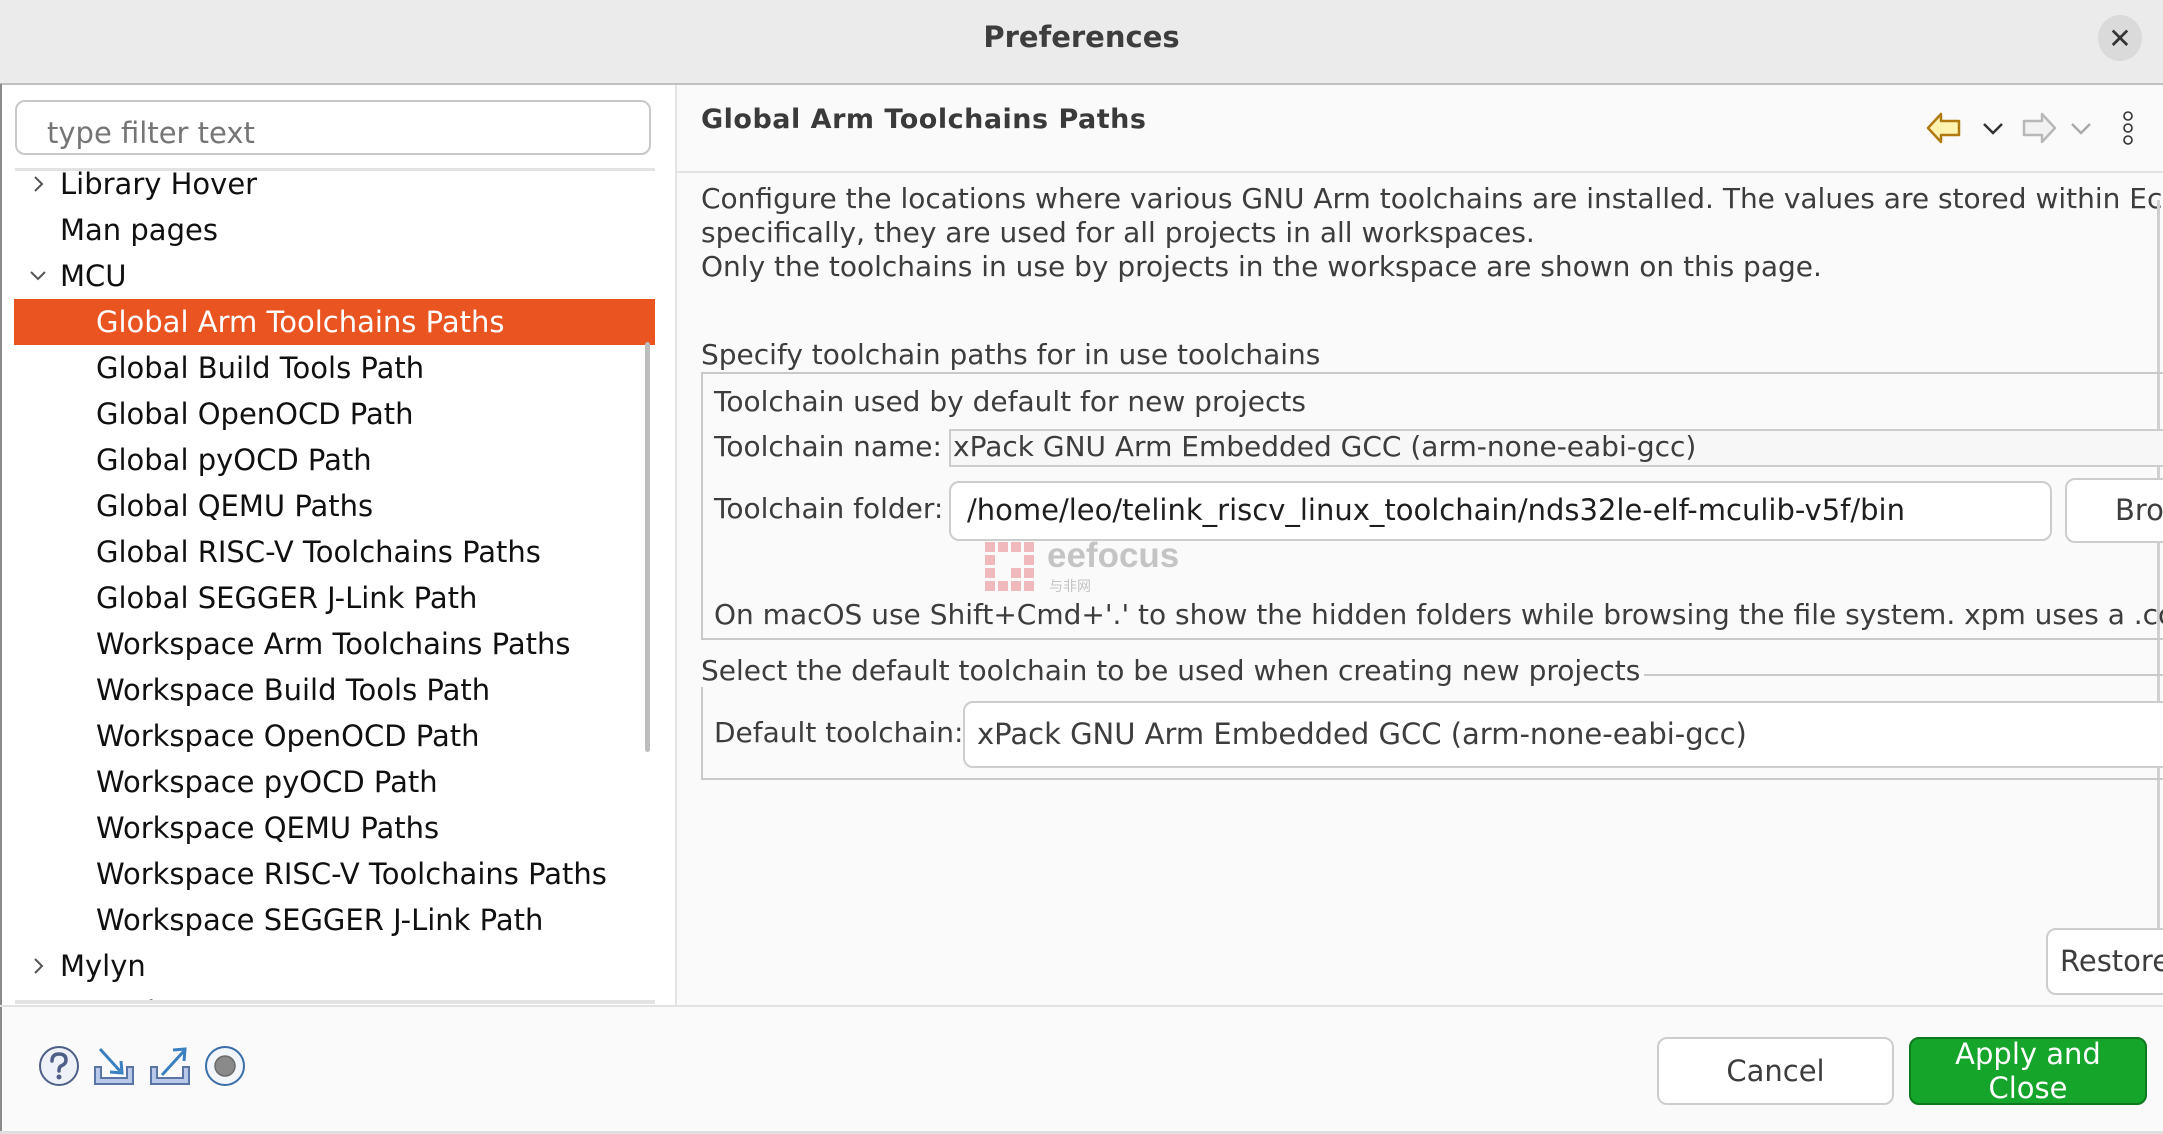 This screenshot has height=1134, width=2163. I want to click on tree-item: Global pyOCD Path, so click(334, 460).